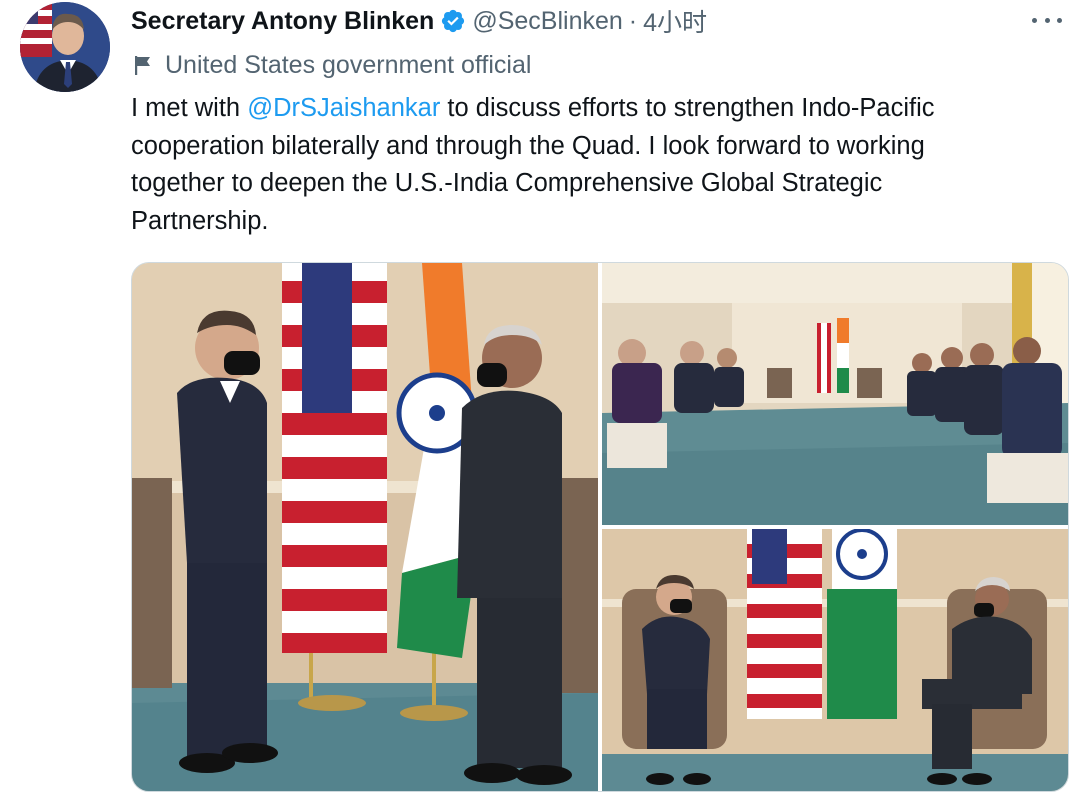  I want to click on government-label: United States government official, so click(331, 65).